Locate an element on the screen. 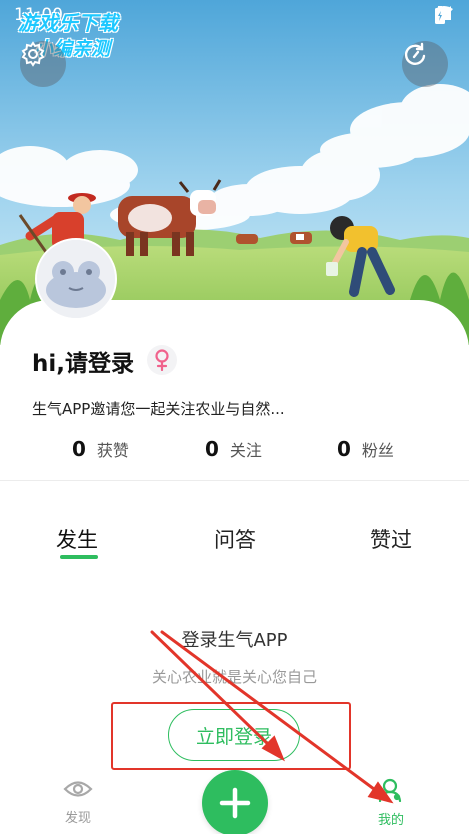 This screenshot has width=469, height=834. user-icon is located at coordinates (390, 790).